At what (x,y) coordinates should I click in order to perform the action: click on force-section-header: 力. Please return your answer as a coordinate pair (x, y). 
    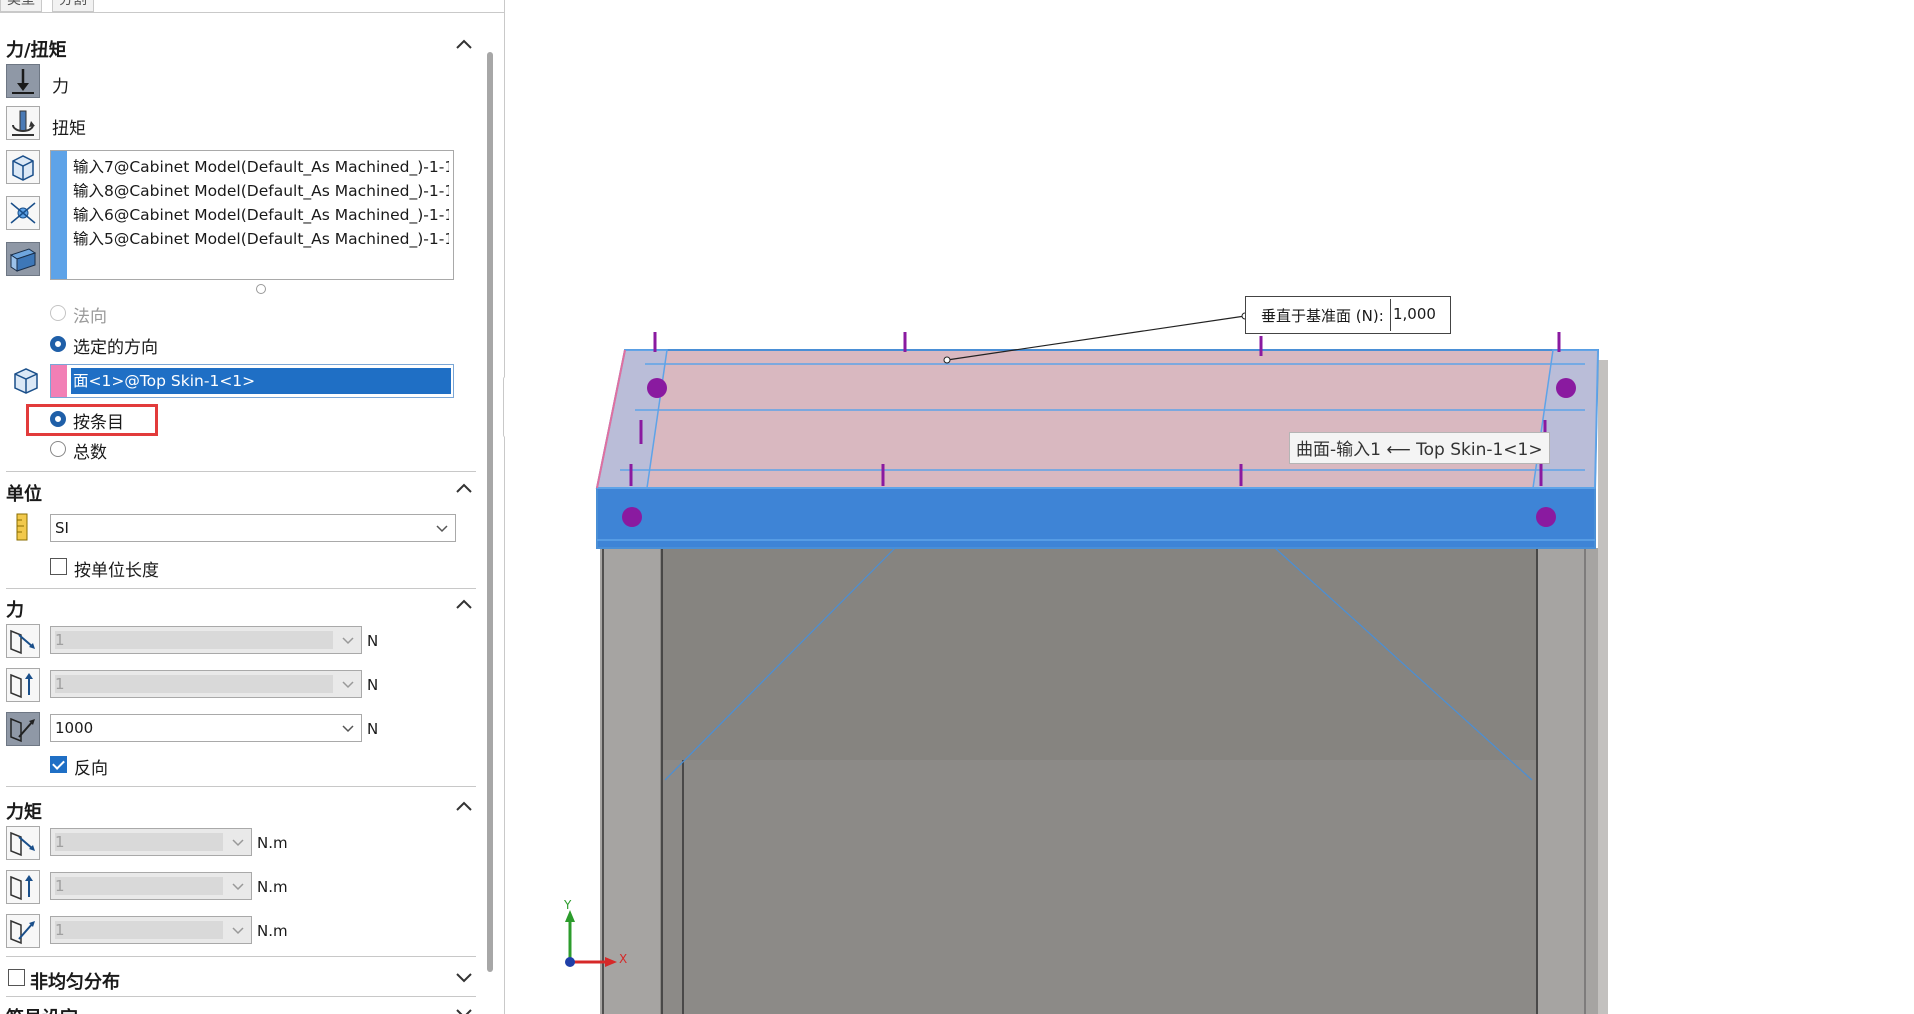
    Looking at the image, I should click on (241, 606).